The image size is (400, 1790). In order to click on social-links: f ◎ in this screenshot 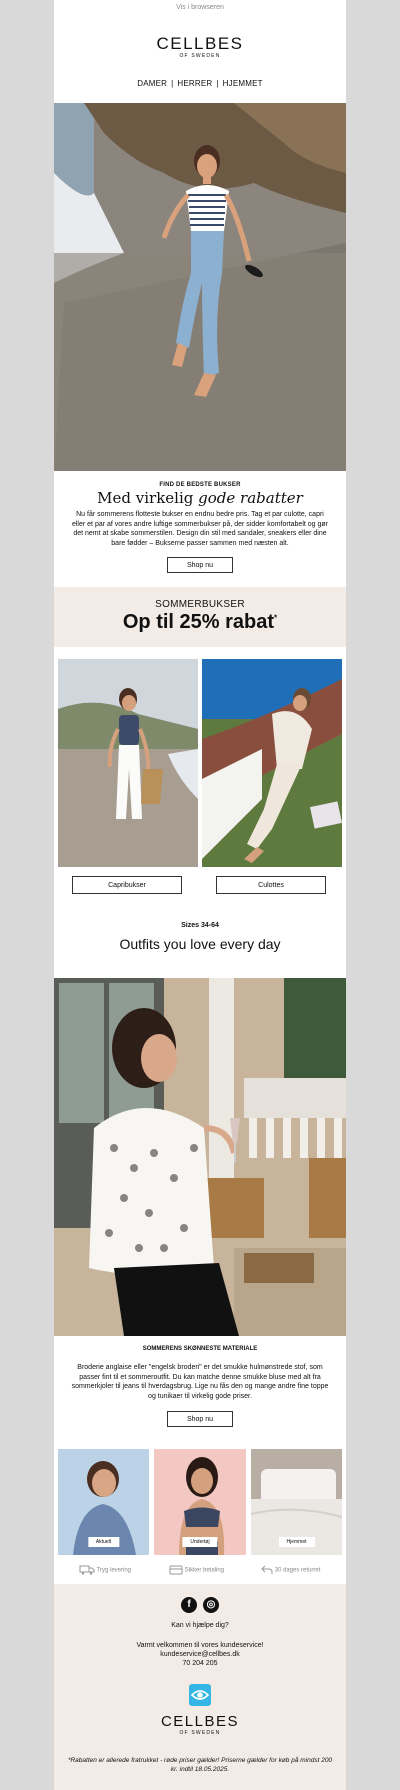, I will do `click(200, 1603)`.